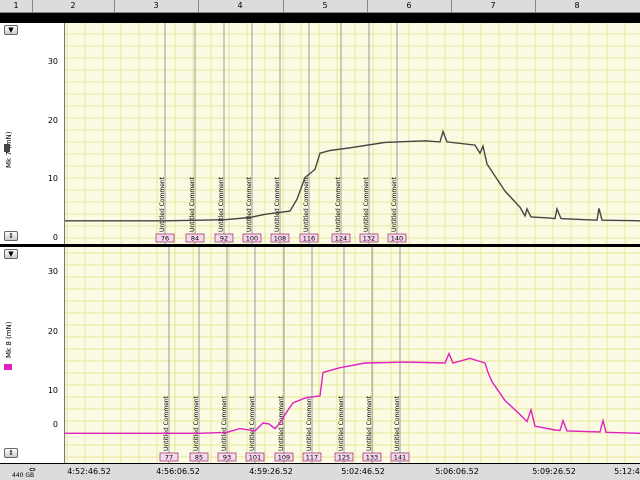 Image resolution: width=640 pixels, height=480 pixels. I want to click on ruler-label: 5, so click(325, 5).